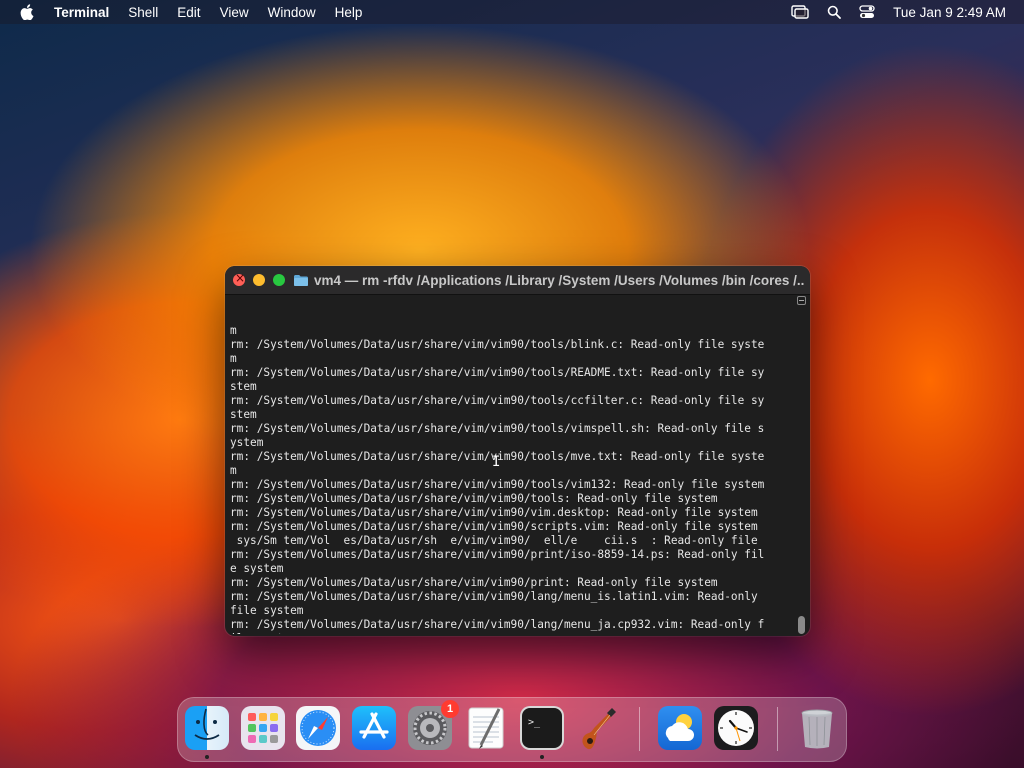 Image resolution: width=1024 pixels, height=768 pixels. What do you see at coordinates (450, 709) in the screenshot?
I see `notification-badge: 1` at bounding box center [450, 709].